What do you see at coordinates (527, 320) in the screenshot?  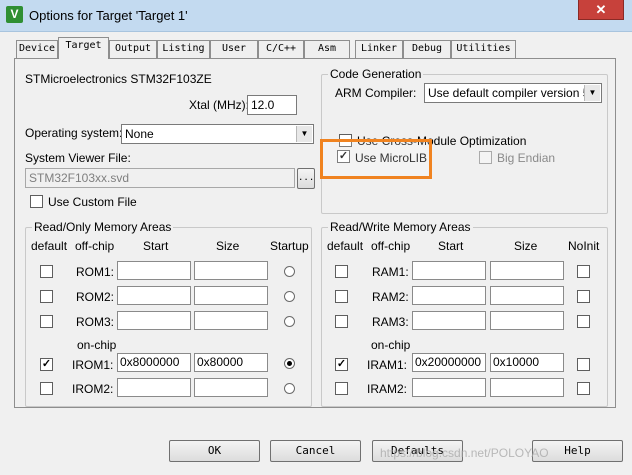 I see `ram3-size-input` at bounding box center [527, 320].